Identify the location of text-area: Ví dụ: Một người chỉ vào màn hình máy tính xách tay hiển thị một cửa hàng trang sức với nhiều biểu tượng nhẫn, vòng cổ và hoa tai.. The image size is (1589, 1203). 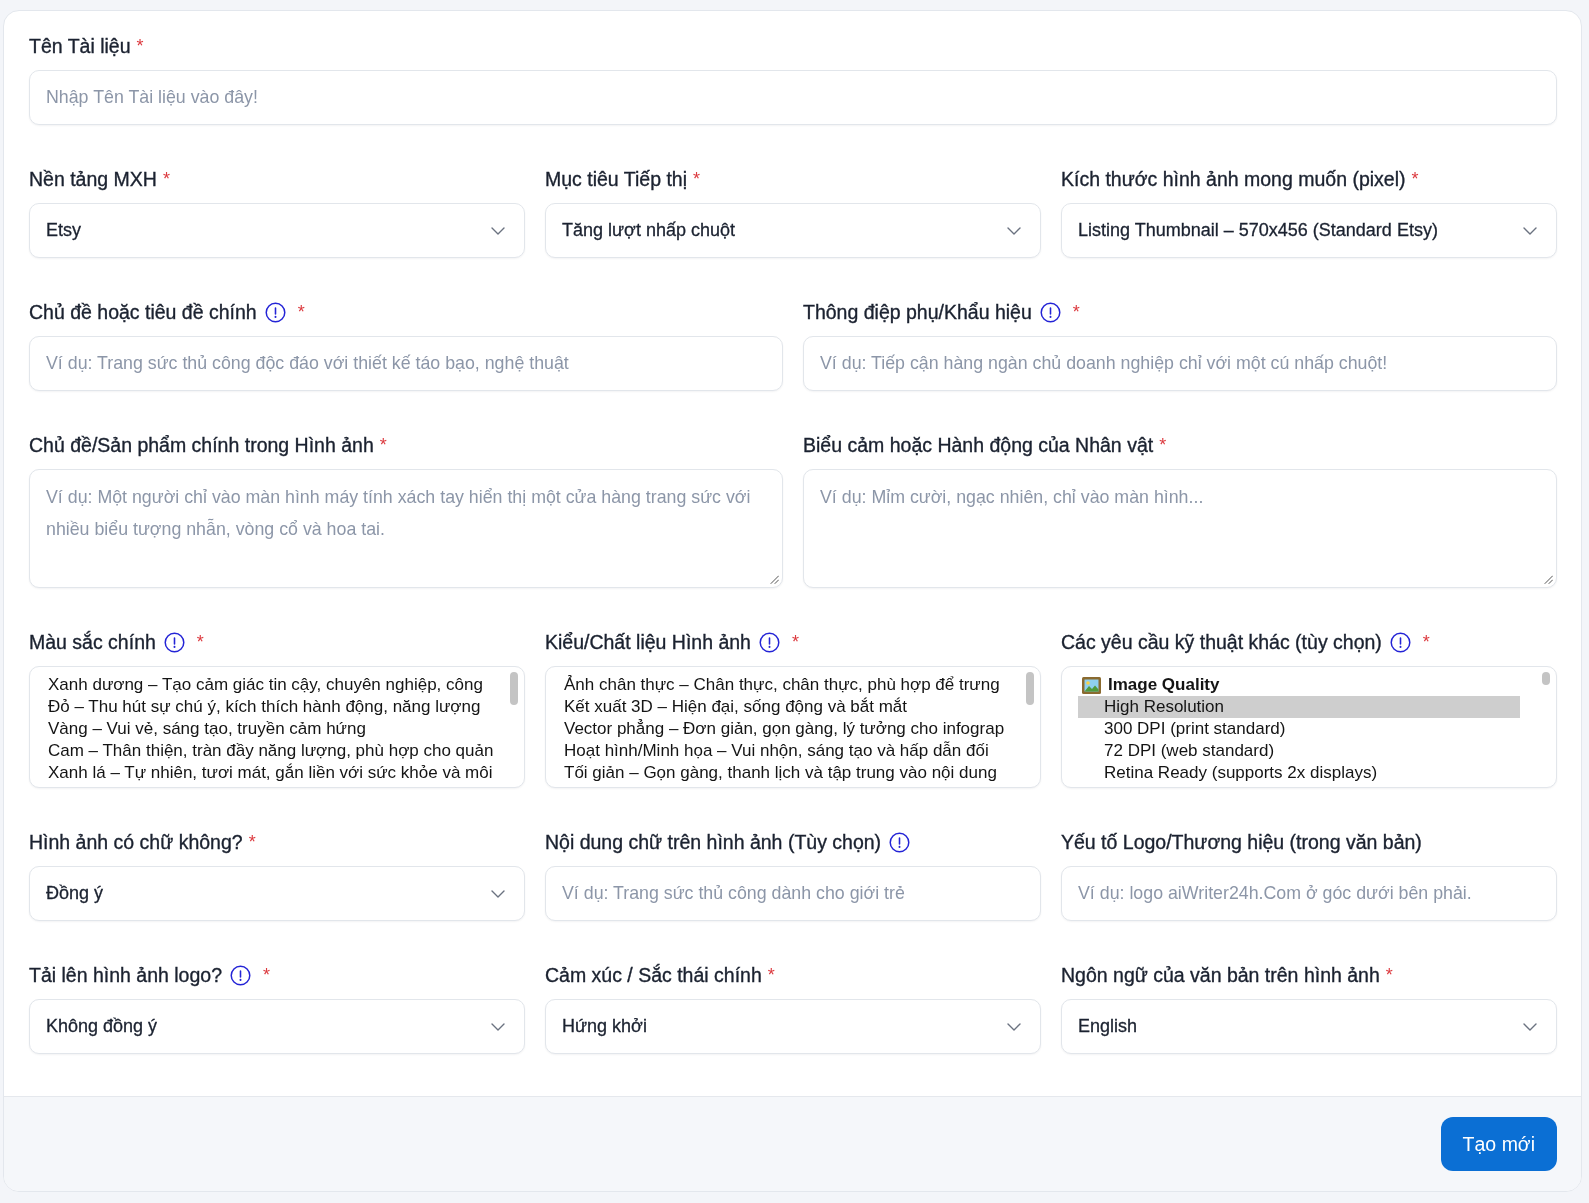
(406, 528).